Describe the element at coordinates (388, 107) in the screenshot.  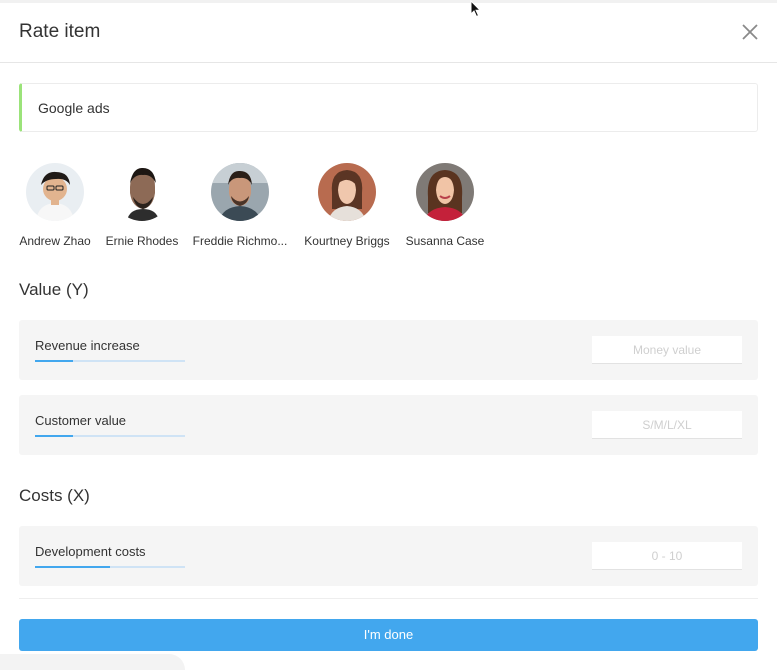
I see `item-card: Google ads` at that location.